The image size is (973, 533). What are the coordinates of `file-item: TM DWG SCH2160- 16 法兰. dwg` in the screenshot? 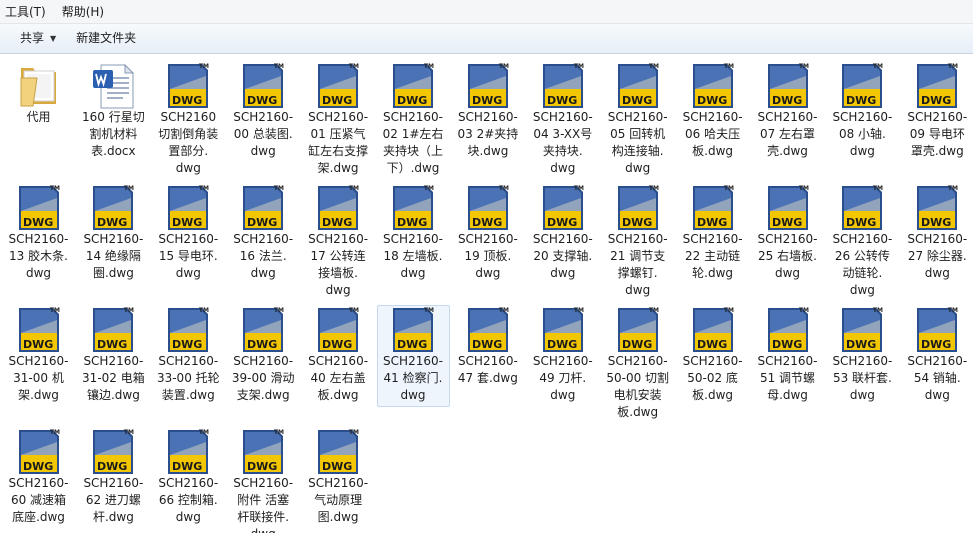 It's located at (263, 233).